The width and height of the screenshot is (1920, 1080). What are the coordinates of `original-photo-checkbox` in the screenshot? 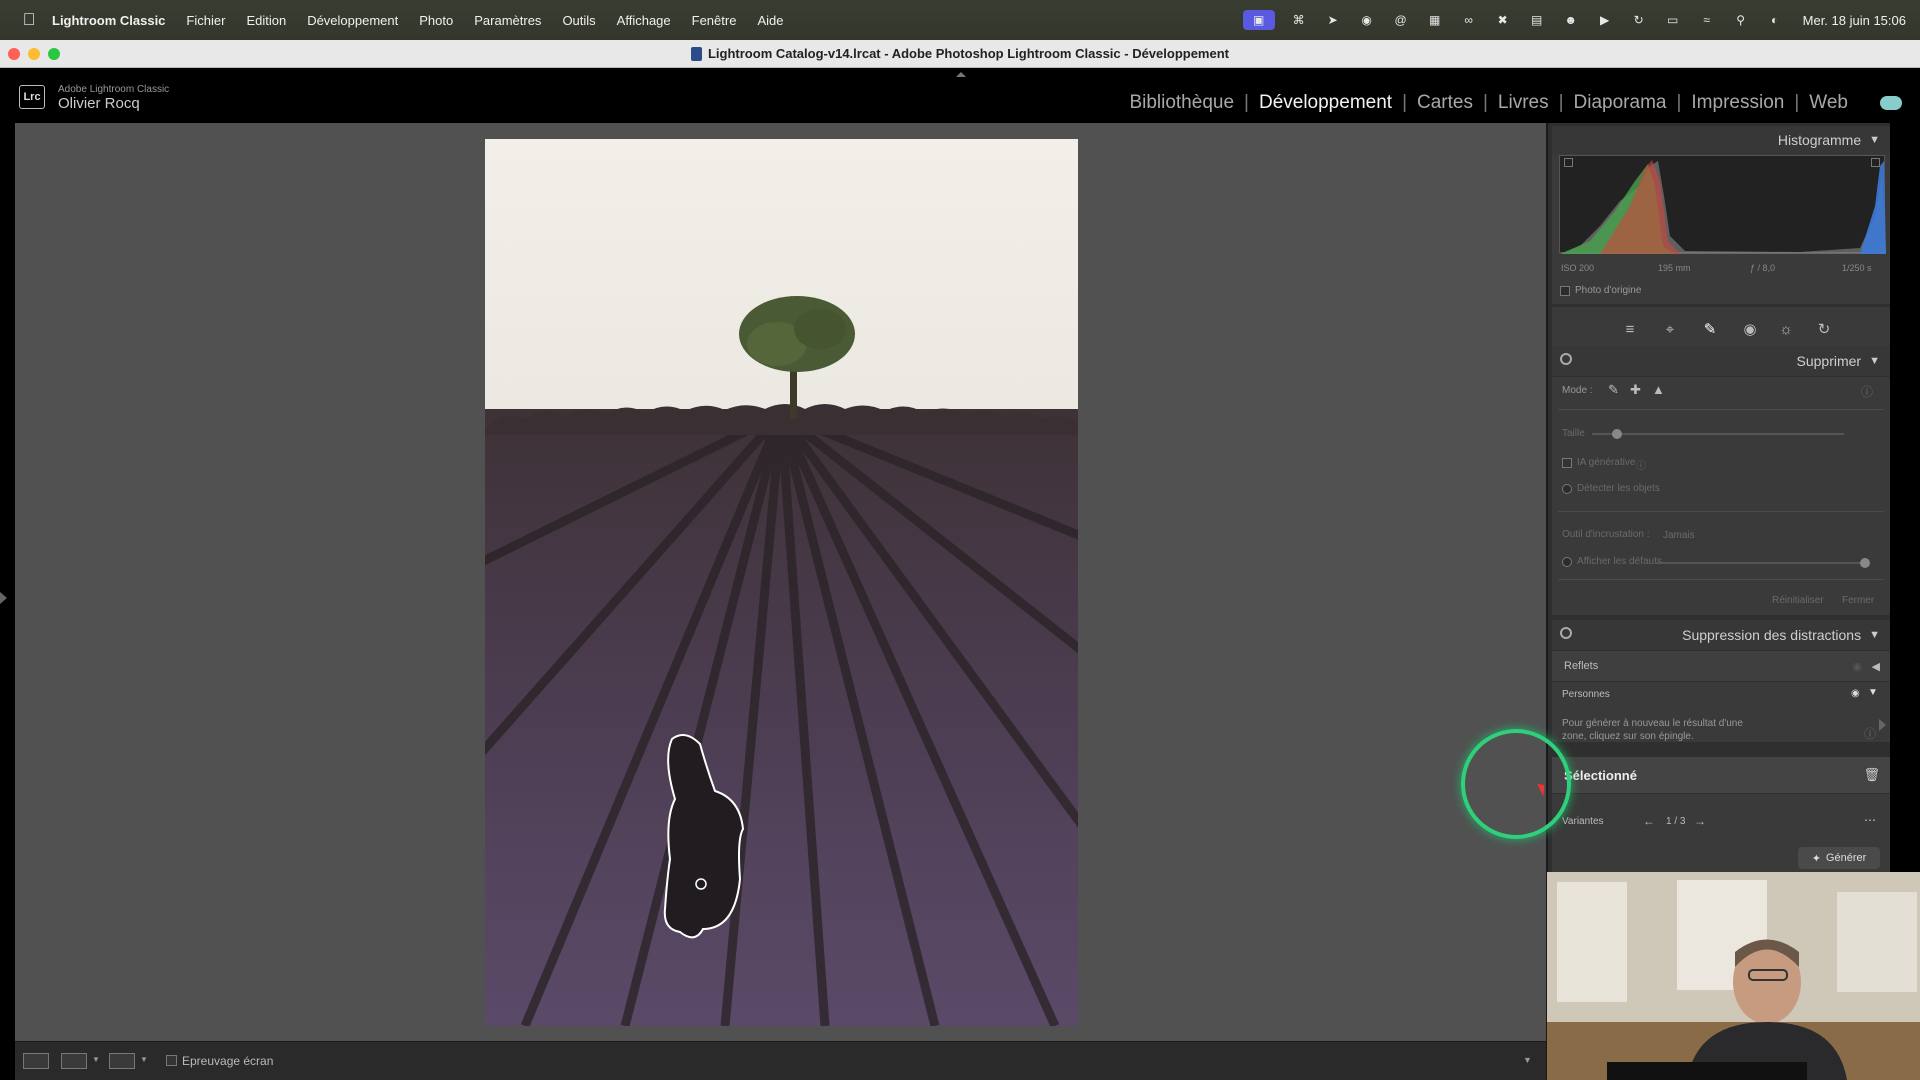 It's located at (1565, 291).